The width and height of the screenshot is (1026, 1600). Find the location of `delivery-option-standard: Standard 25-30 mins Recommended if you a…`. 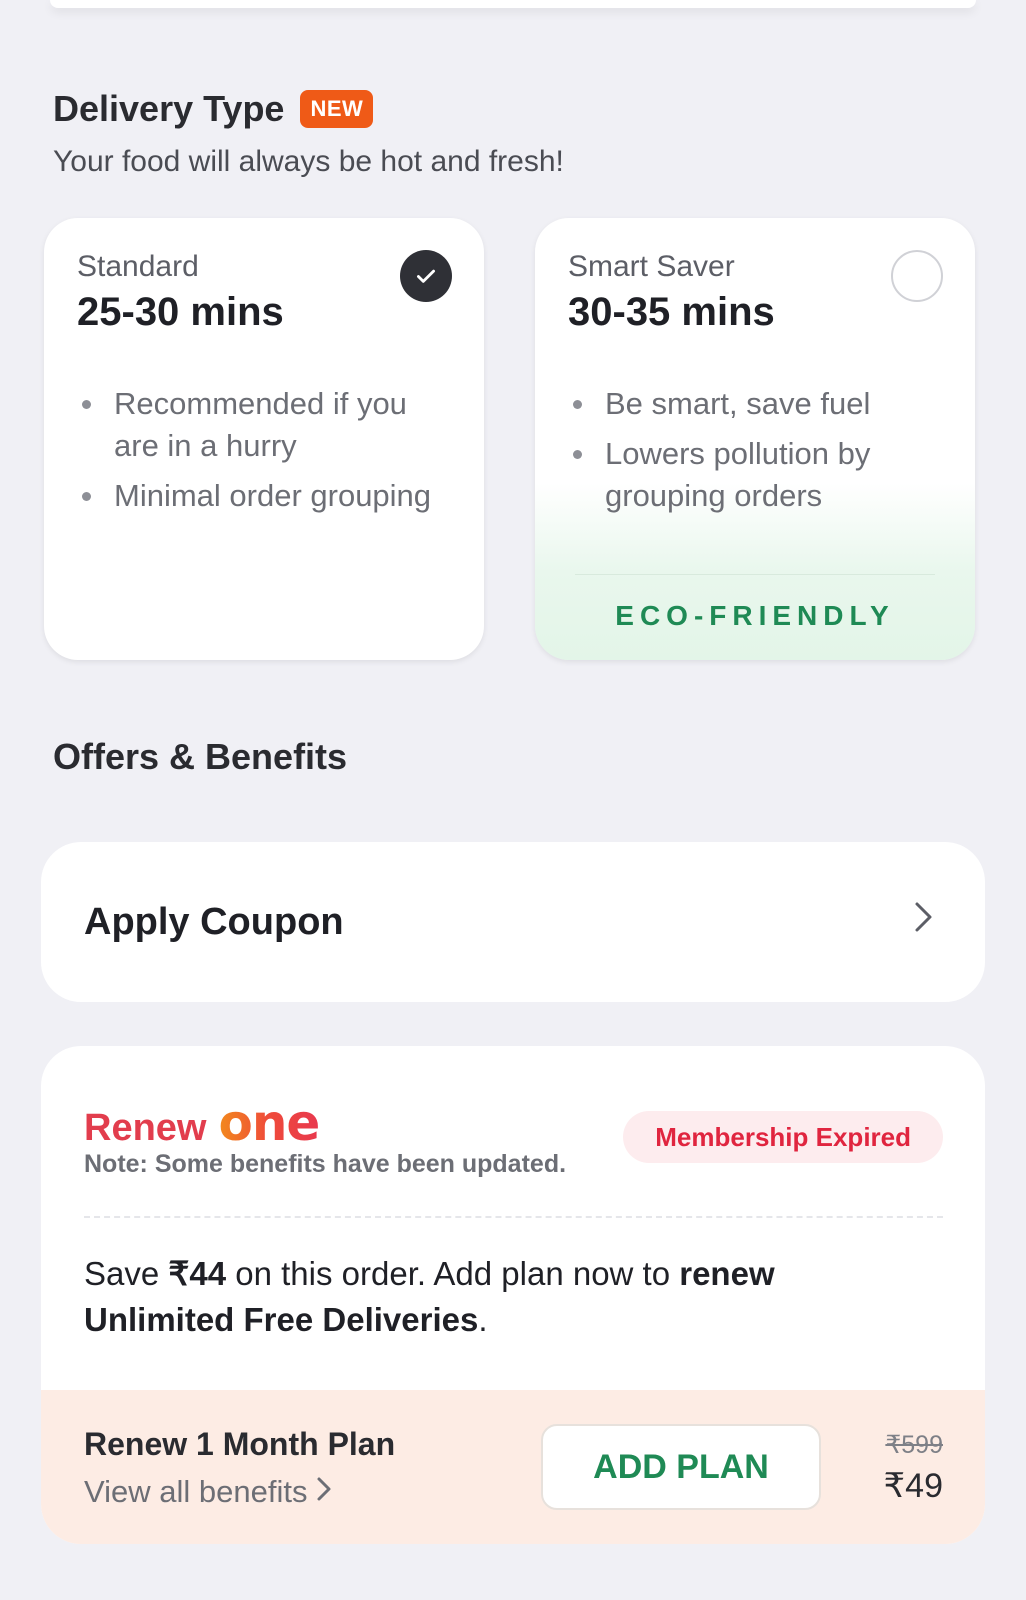

delivery-option-standard: Standard 25-30 mins Recommended if you a… is located at coordinates (264, 439).